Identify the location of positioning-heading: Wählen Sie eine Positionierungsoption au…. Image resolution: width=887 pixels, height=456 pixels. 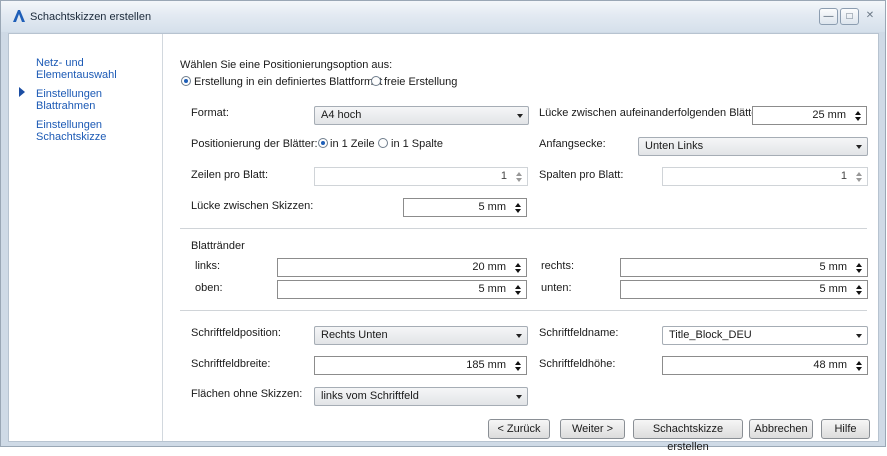
(286, 65).